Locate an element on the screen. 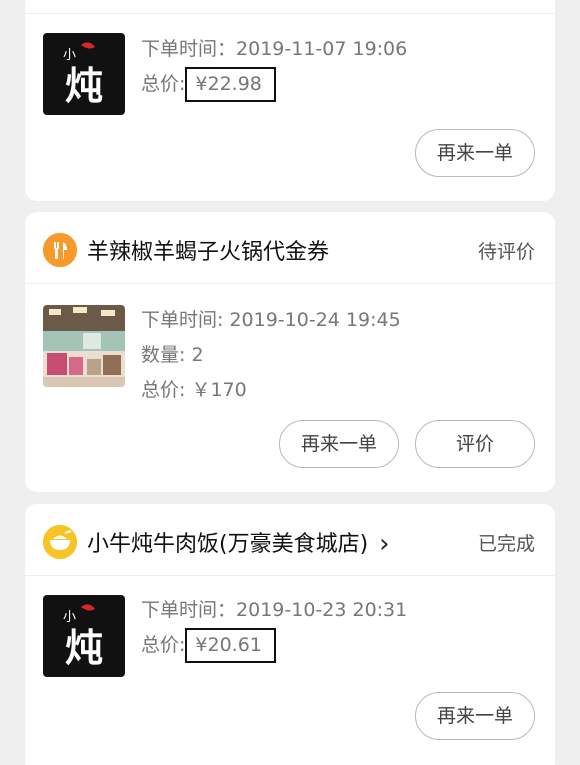 Image resolution: width=580 pixels, height=765 pixels. shop-name: 小牛炖牛肉饭(万豪美食城店) › is located at coordinates (238, 542).